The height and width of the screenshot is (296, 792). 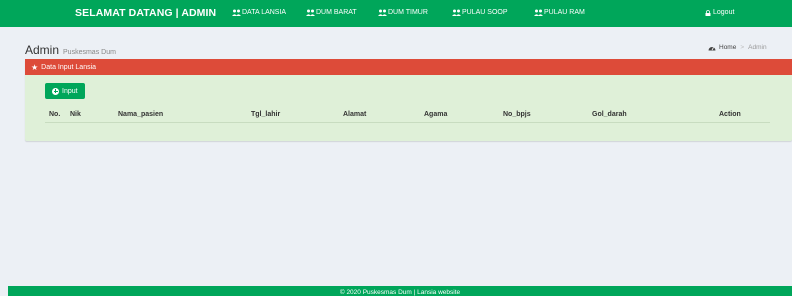 I want to click on nav-pulau-ram: PULAU RAM, so click(x=559, y=12).